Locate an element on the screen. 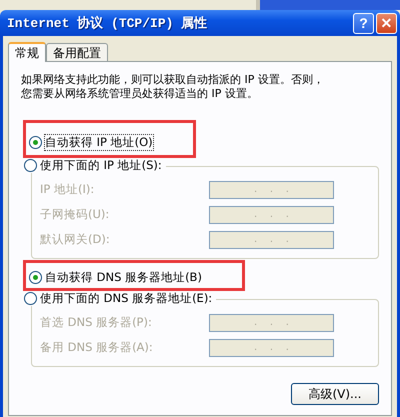  radio-option: 自动获得 IP 地址(O) is located at coordinates (91, 142).